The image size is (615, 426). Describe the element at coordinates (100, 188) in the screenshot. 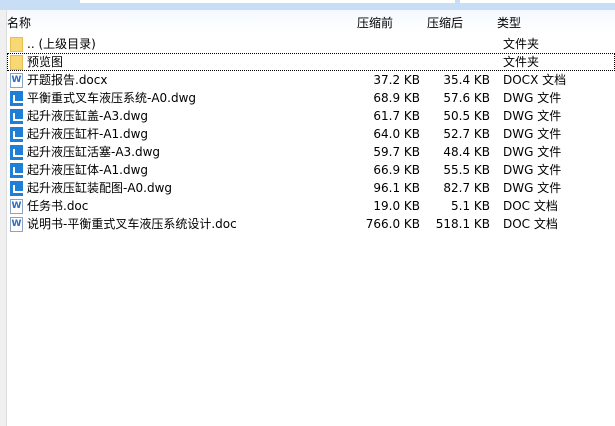

I see `file-name: 起升液压缸装配图-A0.dwg` at that location.